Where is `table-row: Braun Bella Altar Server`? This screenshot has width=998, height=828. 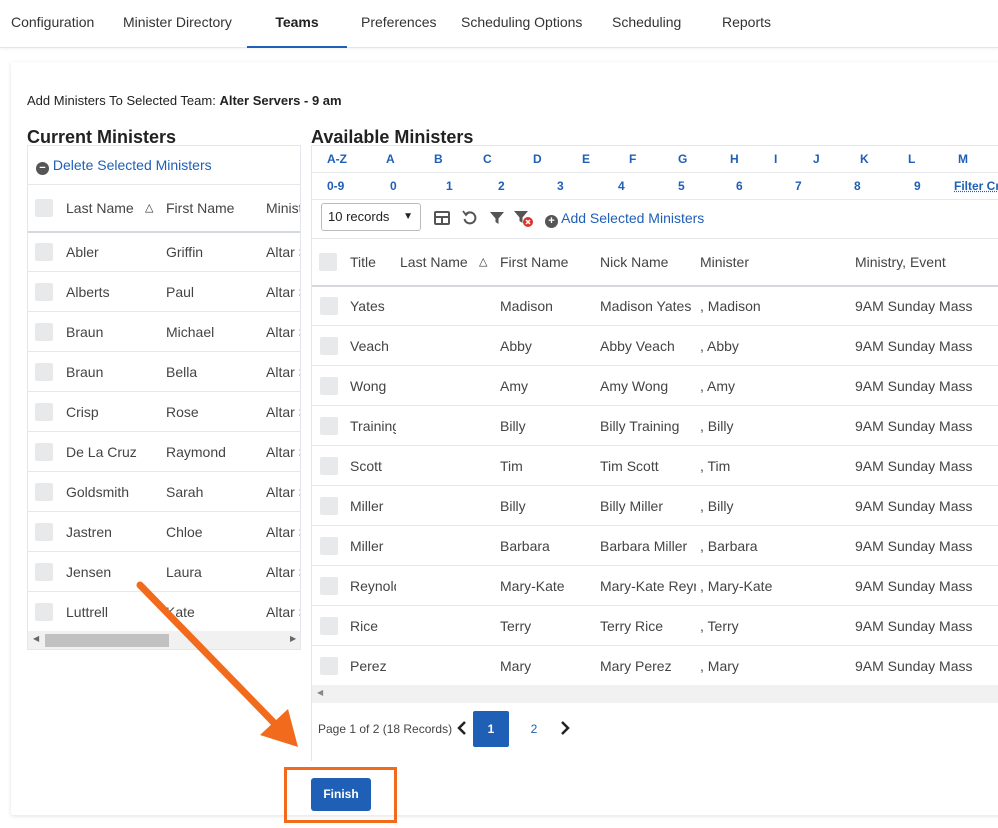
table-row: Braun Bella Altar Server is located at coordinates (164, 372).